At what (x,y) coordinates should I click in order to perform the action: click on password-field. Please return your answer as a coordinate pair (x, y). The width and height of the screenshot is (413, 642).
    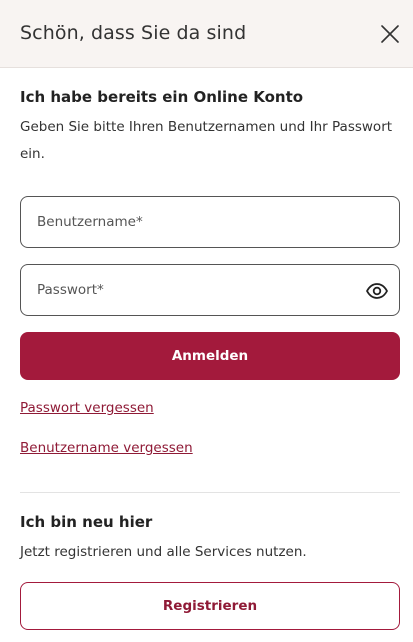
    Looking at the image, I should click on (210, 290).